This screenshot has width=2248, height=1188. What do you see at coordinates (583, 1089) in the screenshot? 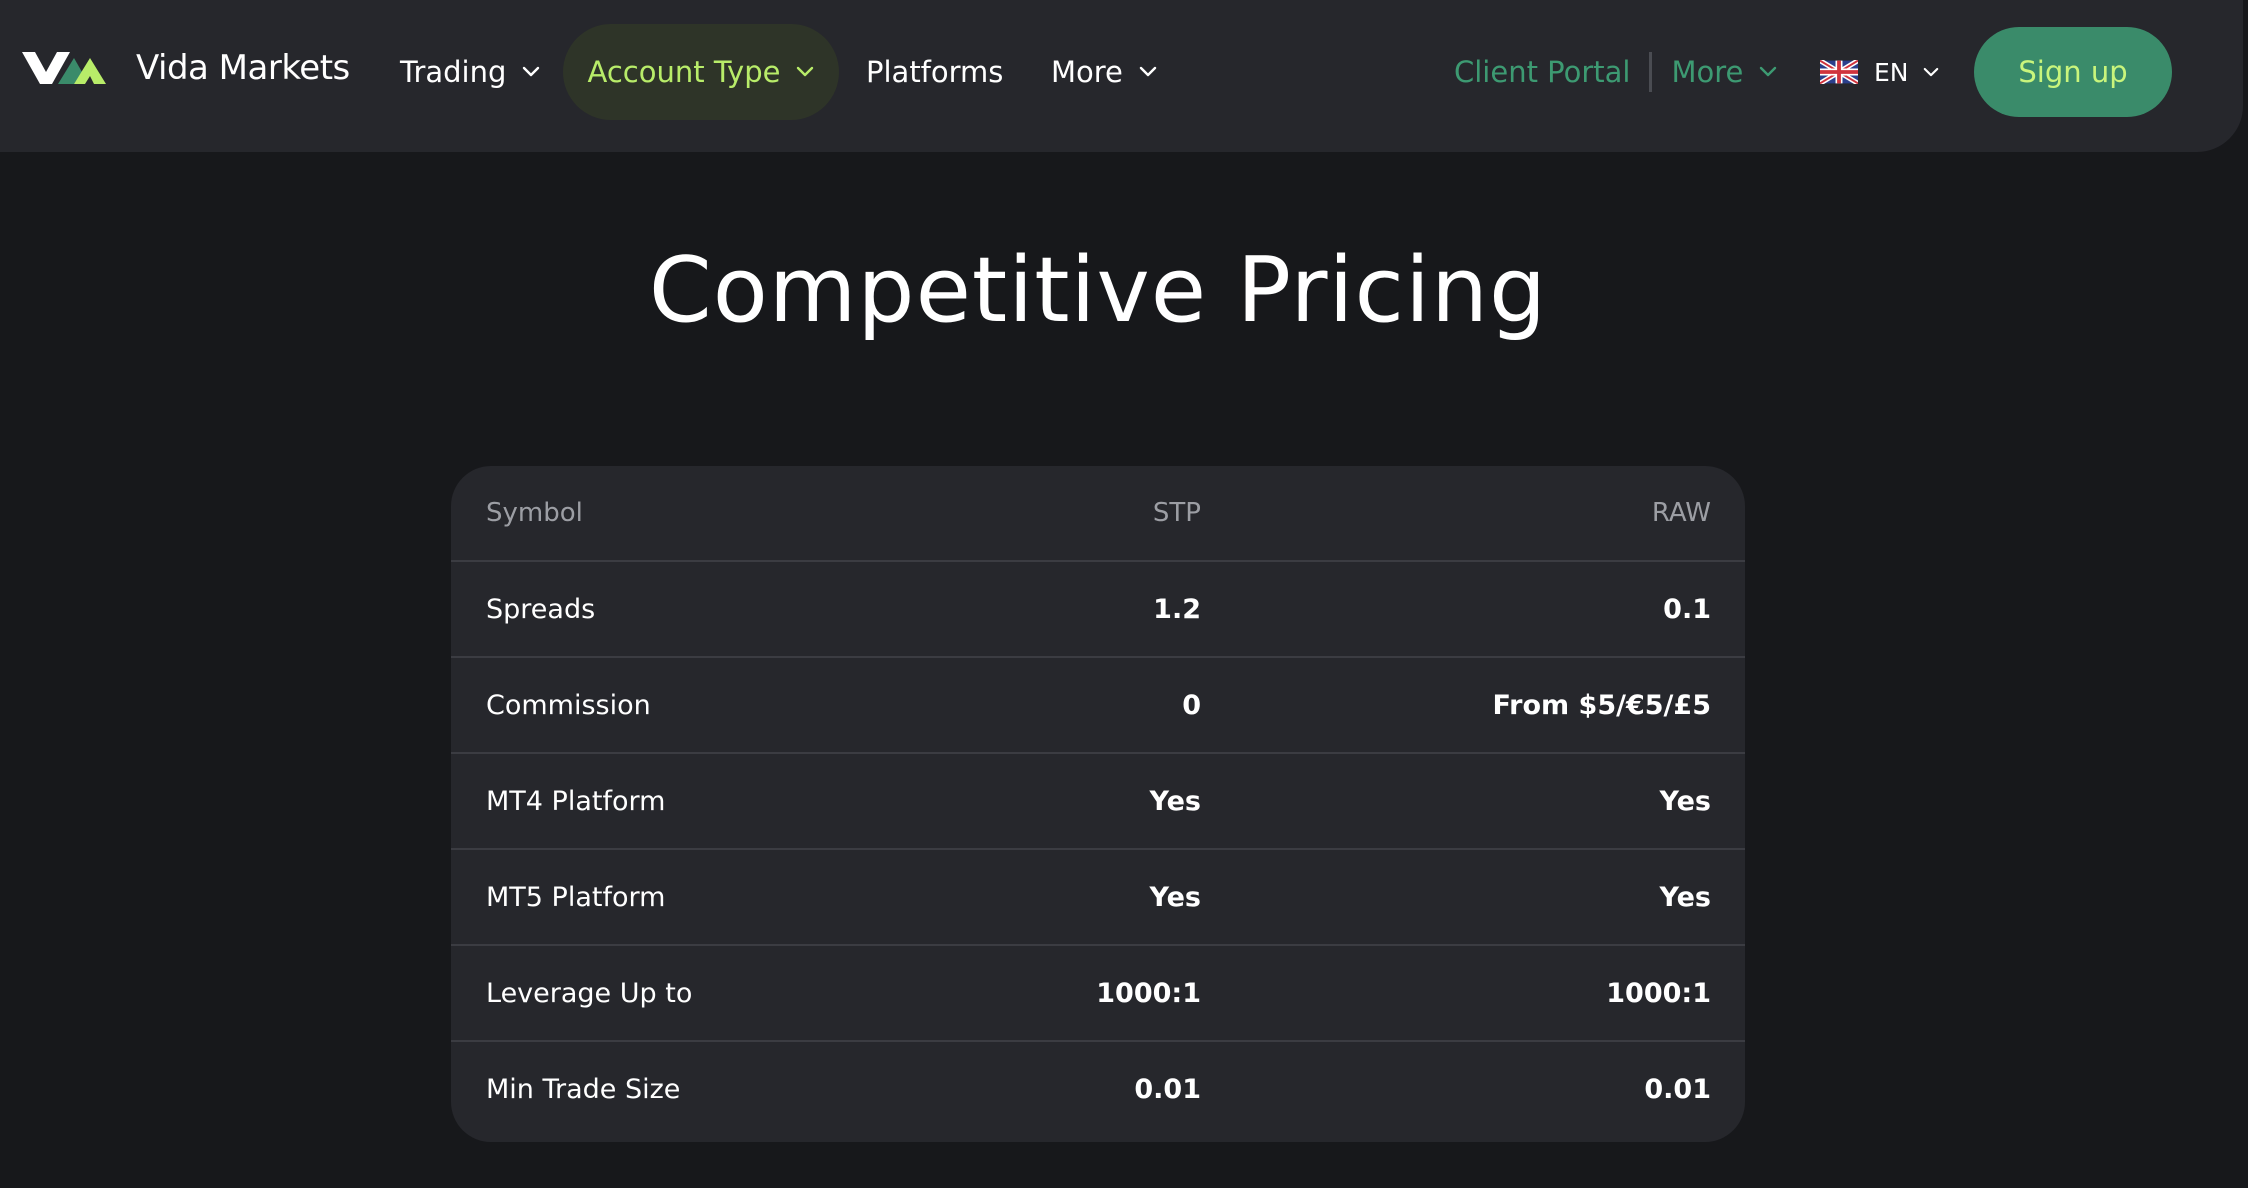
I see `row-label: Min Trade Size` at bounding box center [583, 1089].